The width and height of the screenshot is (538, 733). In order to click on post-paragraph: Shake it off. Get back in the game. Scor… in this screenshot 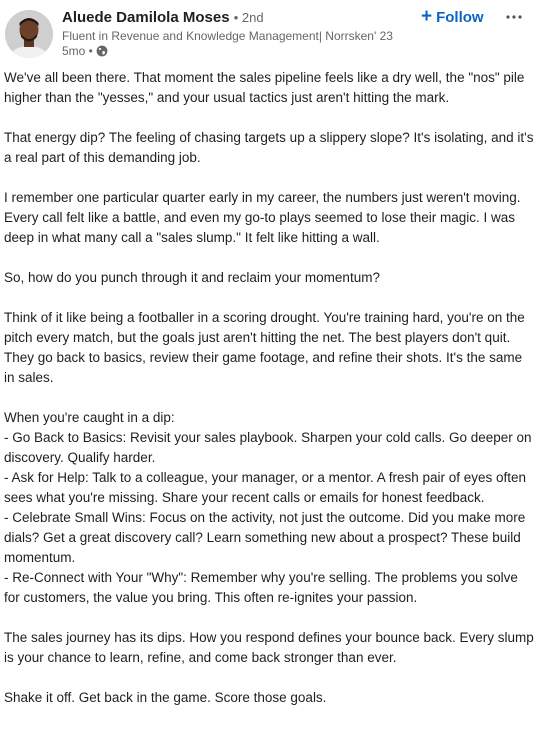, I will do `click(165, 697)`.